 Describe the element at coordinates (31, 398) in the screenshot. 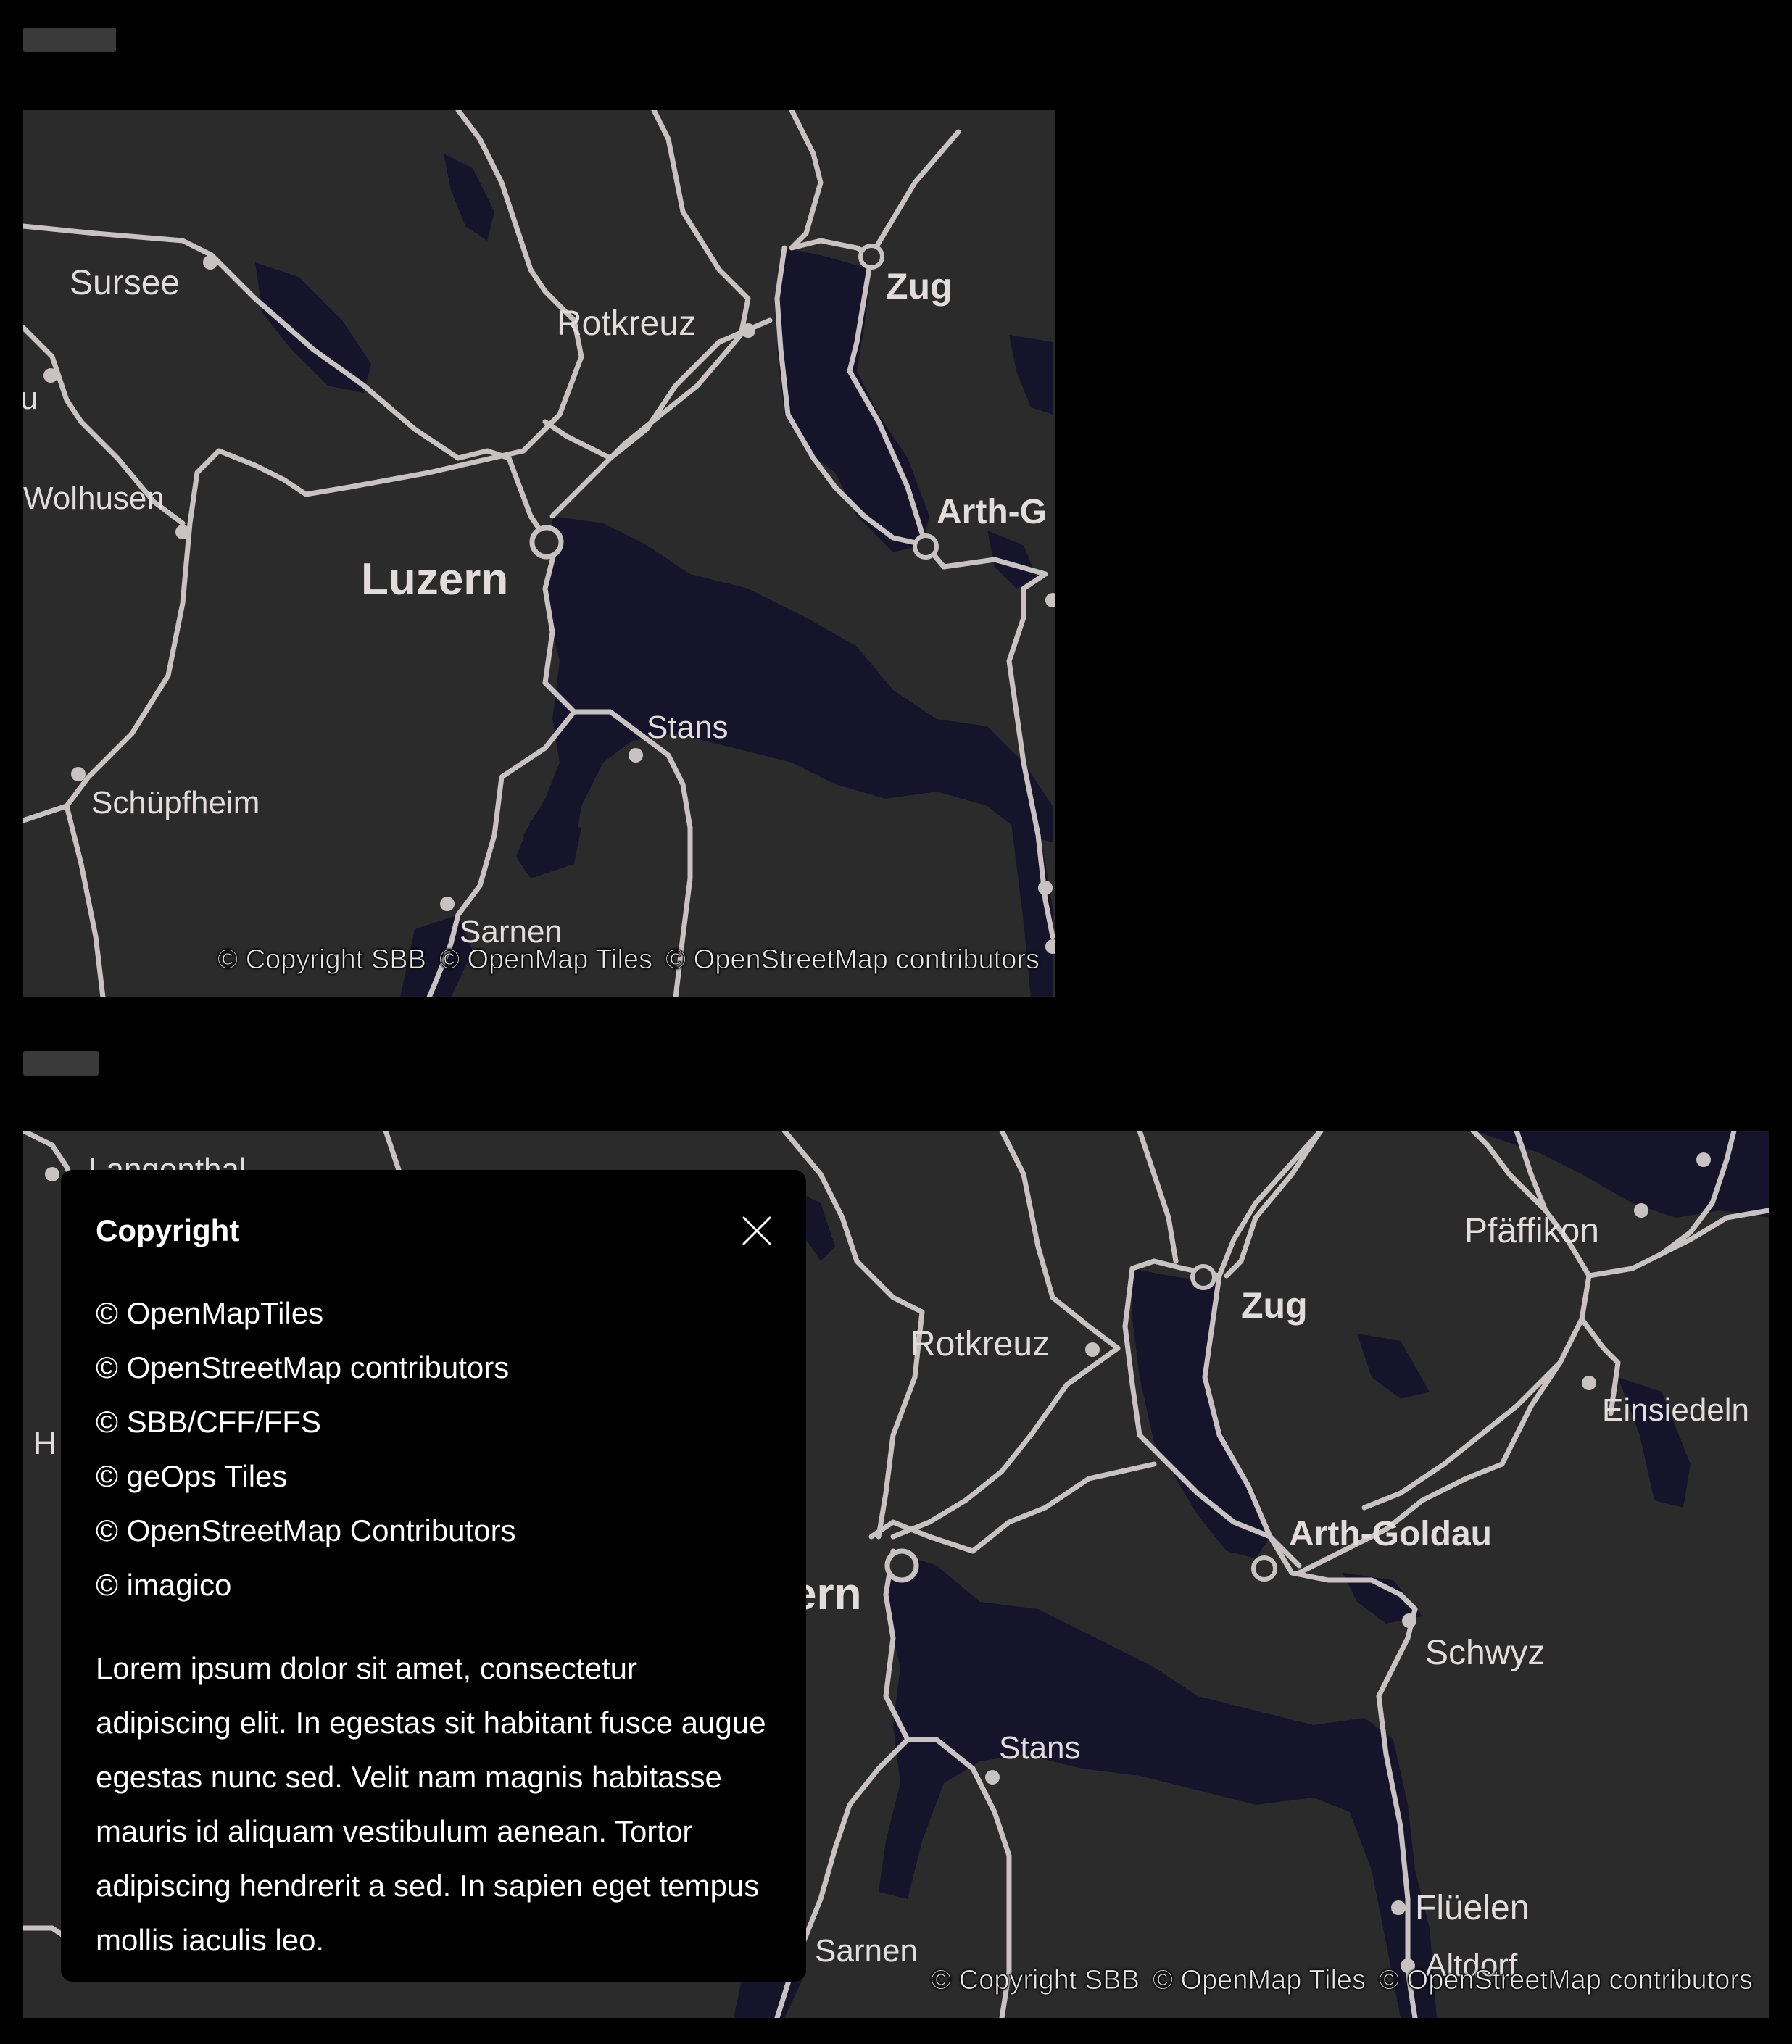

I see `map-label: u` at that location.